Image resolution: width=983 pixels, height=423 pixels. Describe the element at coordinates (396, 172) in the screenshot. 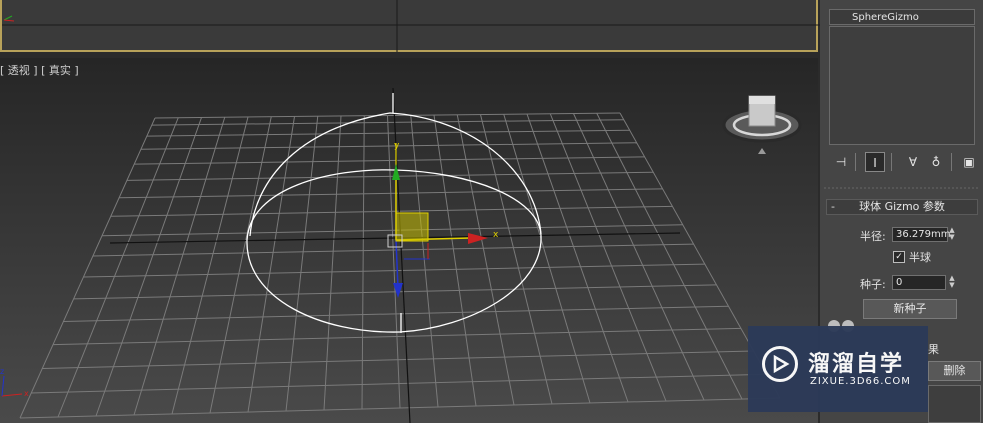

I see `y-axis-arrow` at that location.